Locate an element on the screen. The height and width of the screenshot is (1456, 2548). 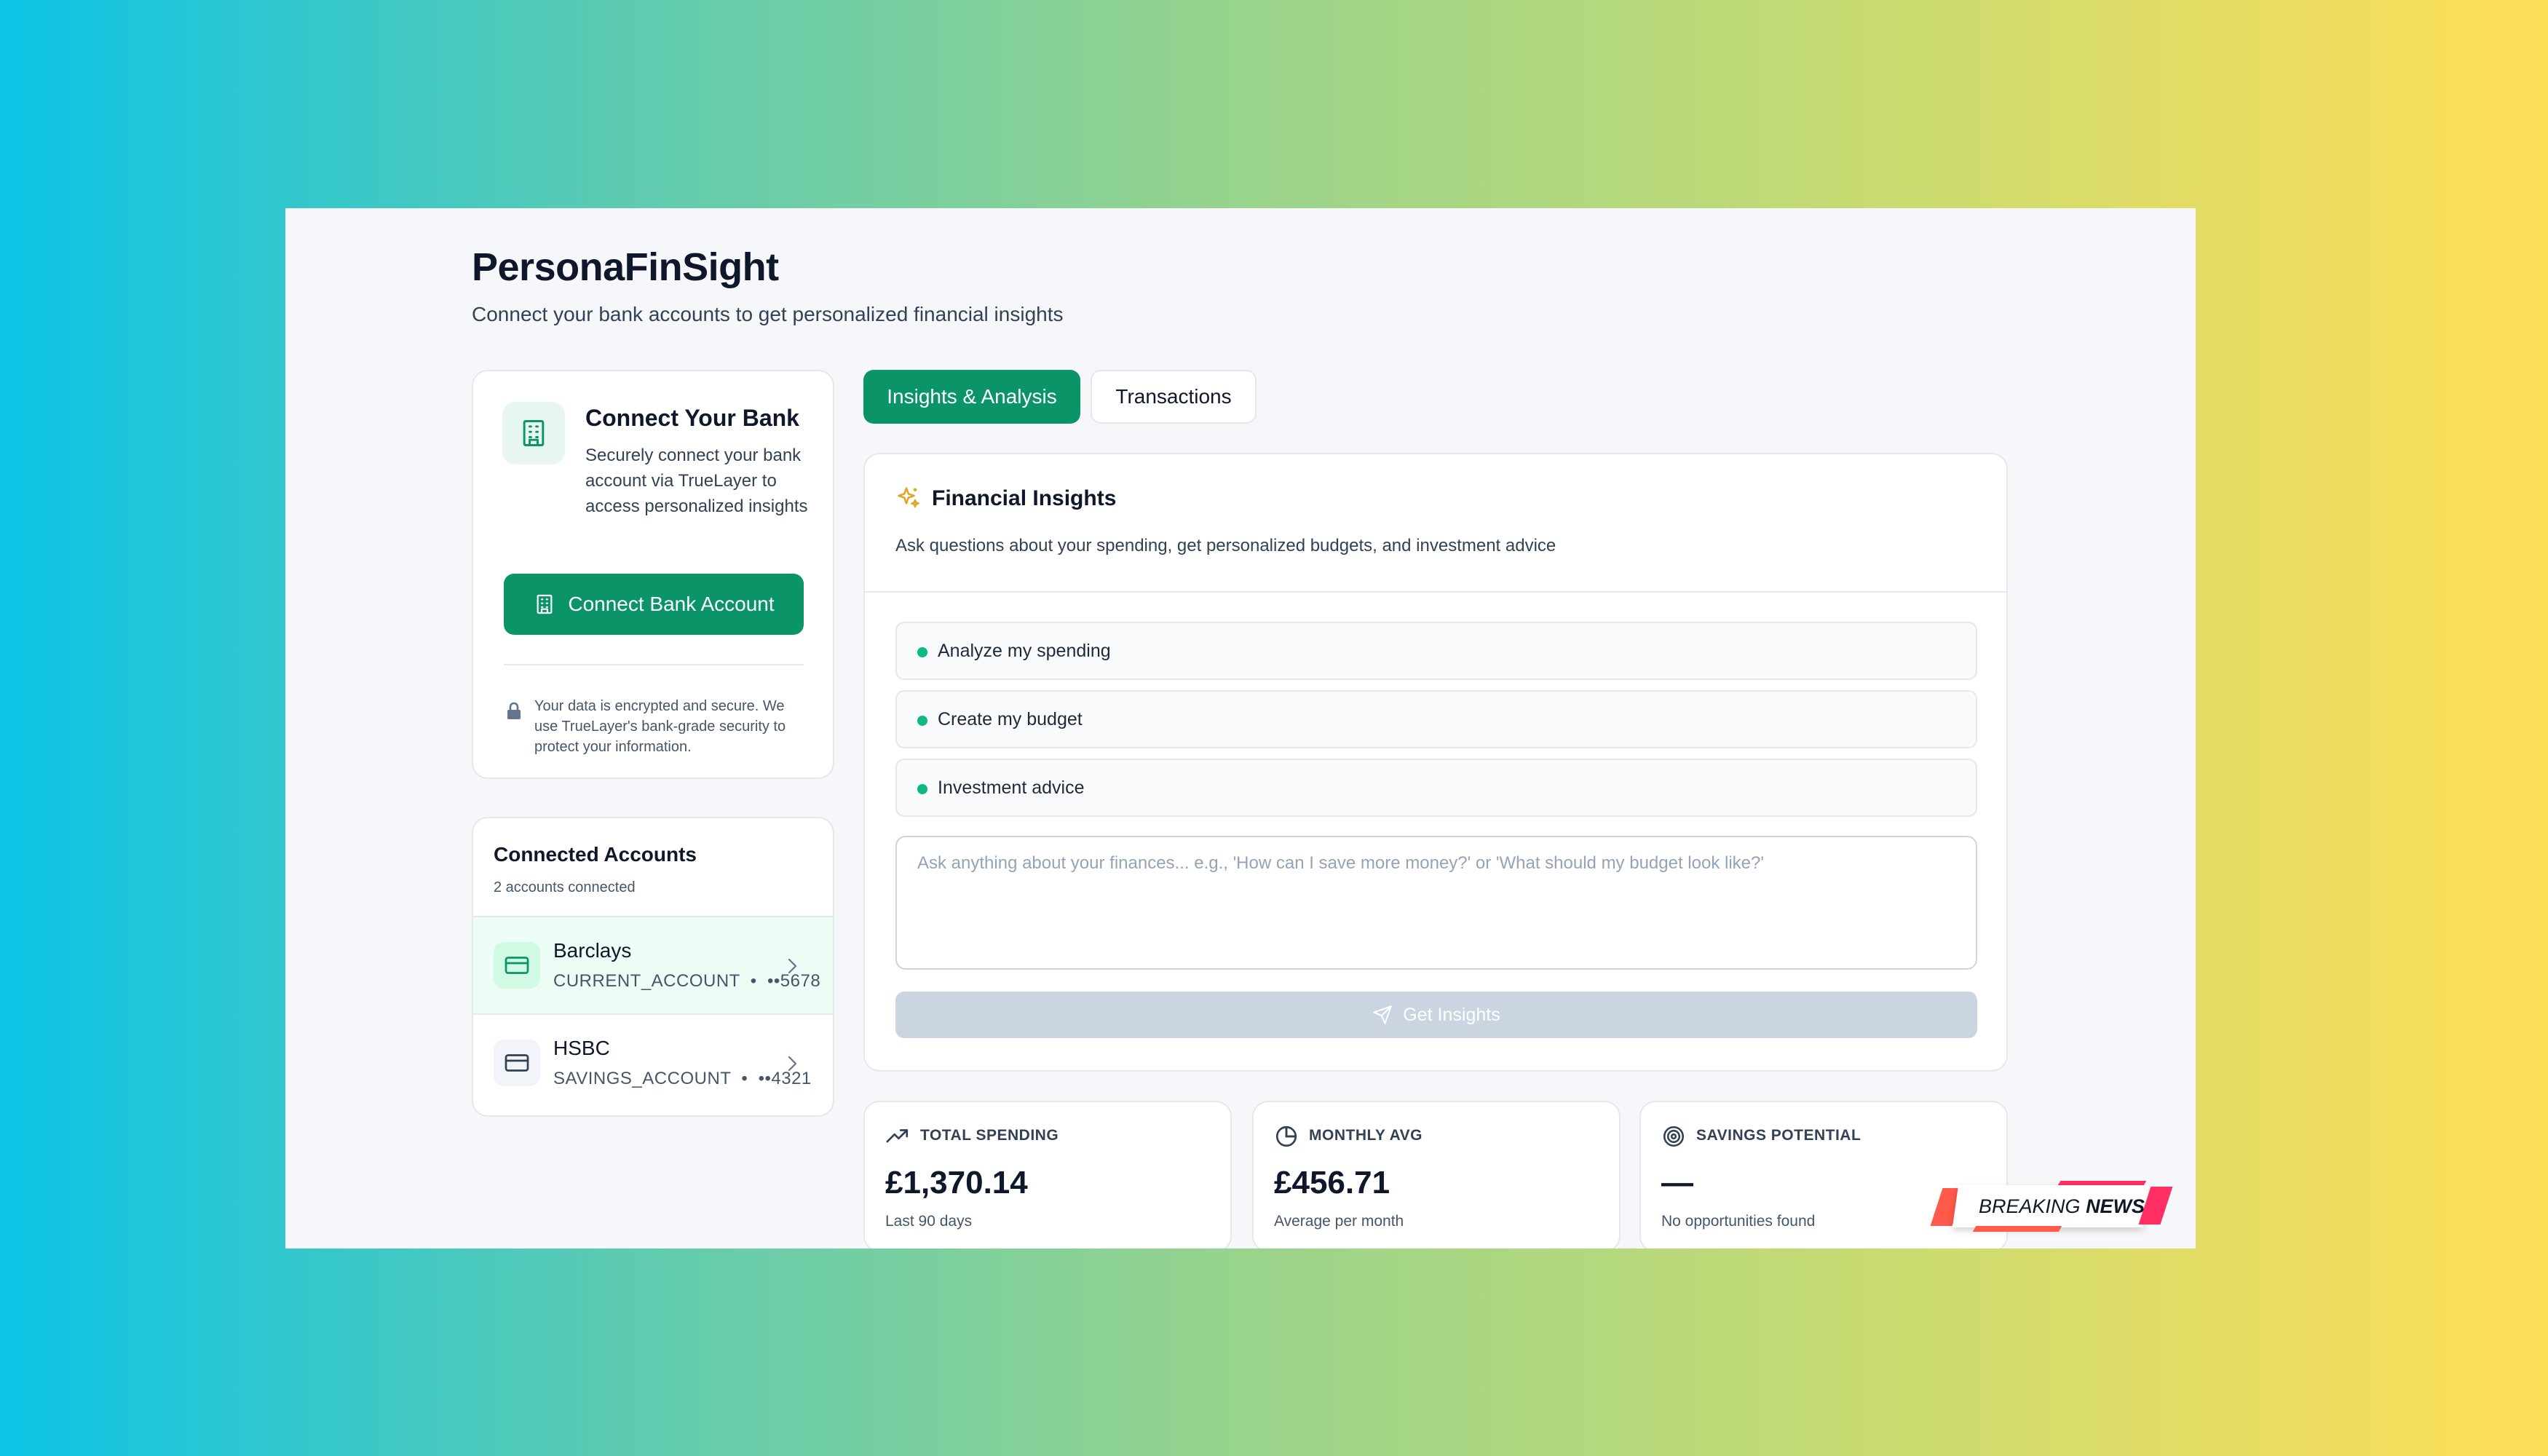
page-title: PersonaFinSight is located at coordinates (625, 267).